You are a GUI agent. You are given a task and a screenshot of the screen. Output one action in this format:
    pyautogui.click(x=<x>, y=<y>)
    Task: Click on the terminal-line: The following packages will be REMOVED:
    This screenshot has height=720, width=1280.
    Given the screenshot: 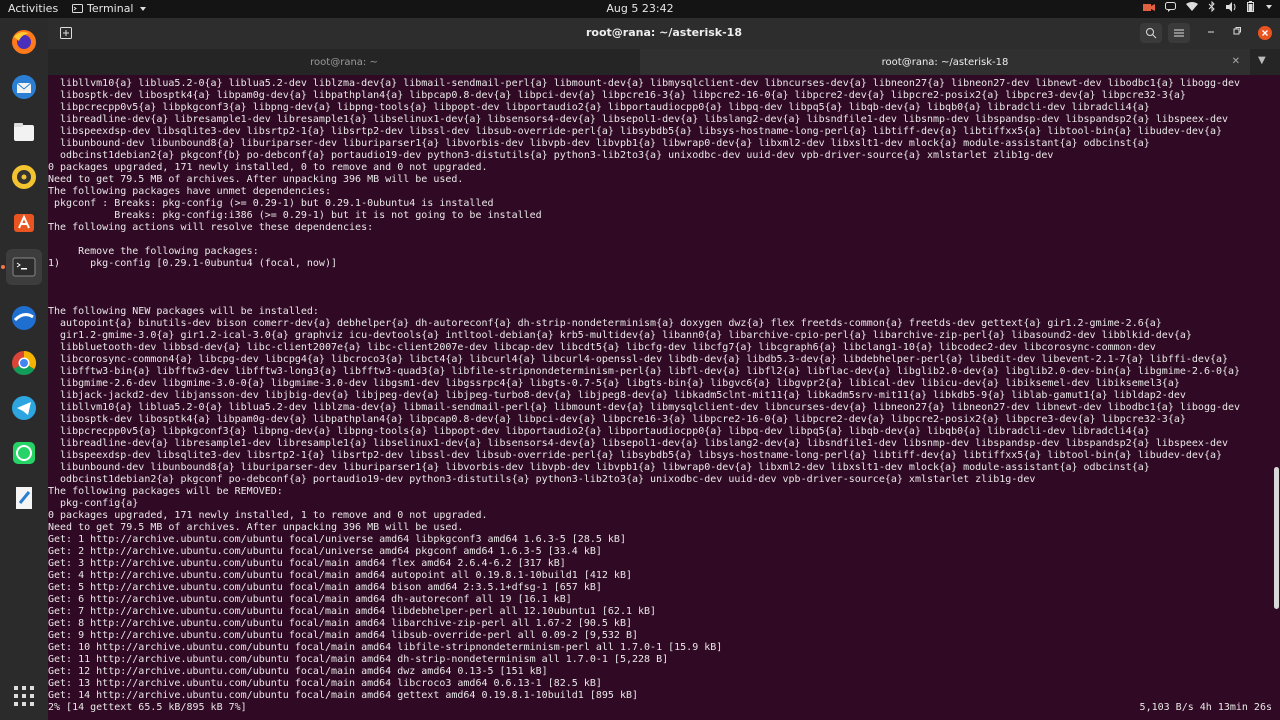 What is the action you would take?
    pyautogui.click(x=165, y=491)
    